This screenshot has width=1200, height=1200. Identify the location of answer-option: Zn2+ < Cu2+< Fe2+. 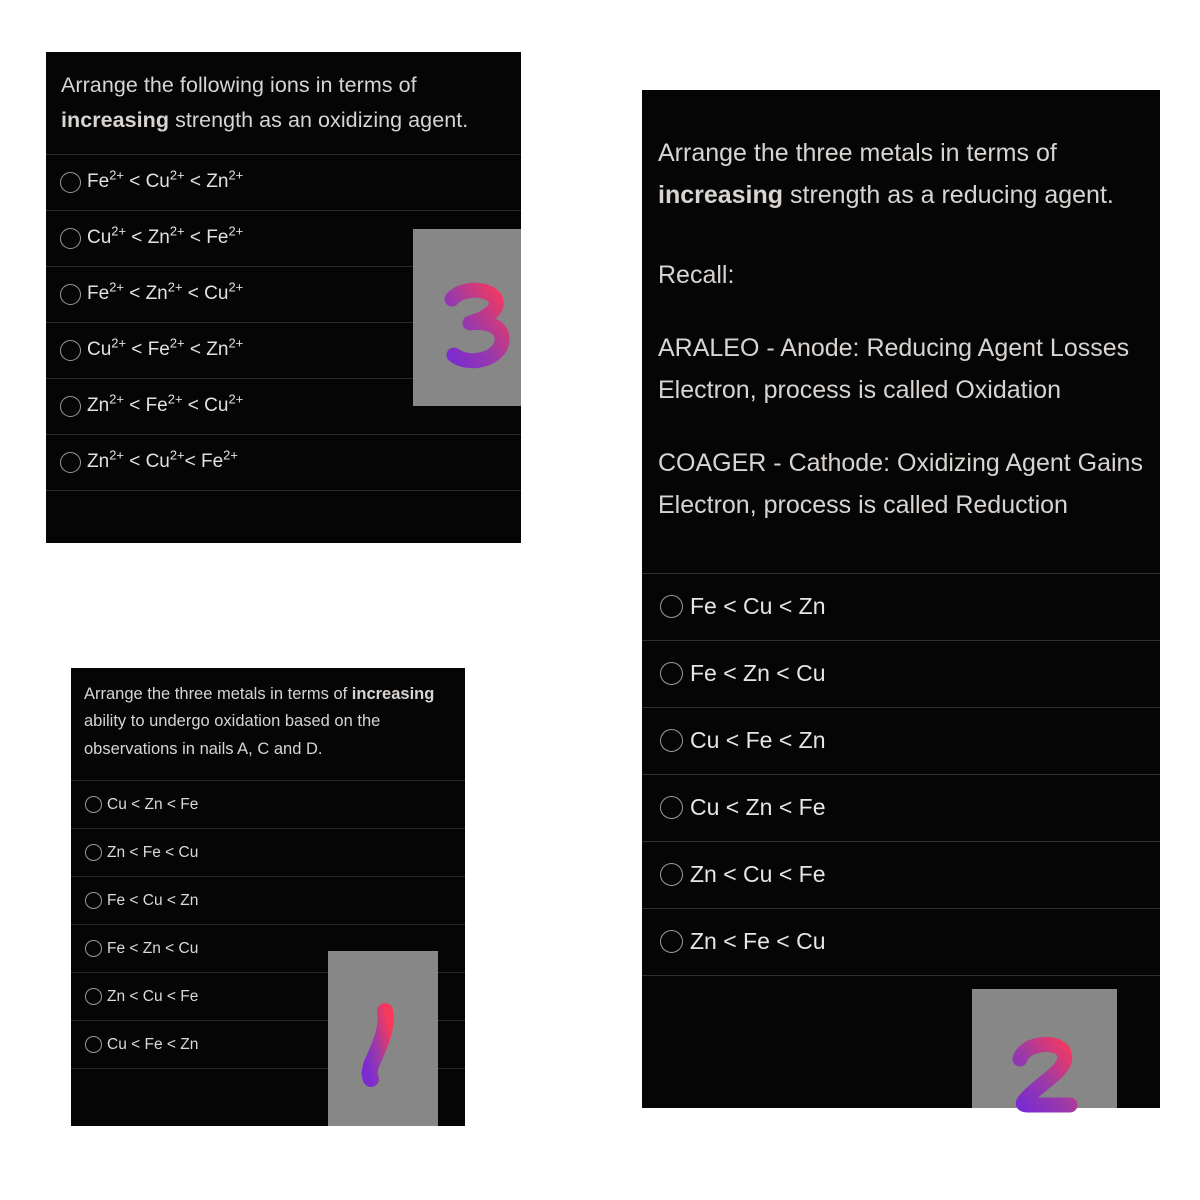
(283, 462).